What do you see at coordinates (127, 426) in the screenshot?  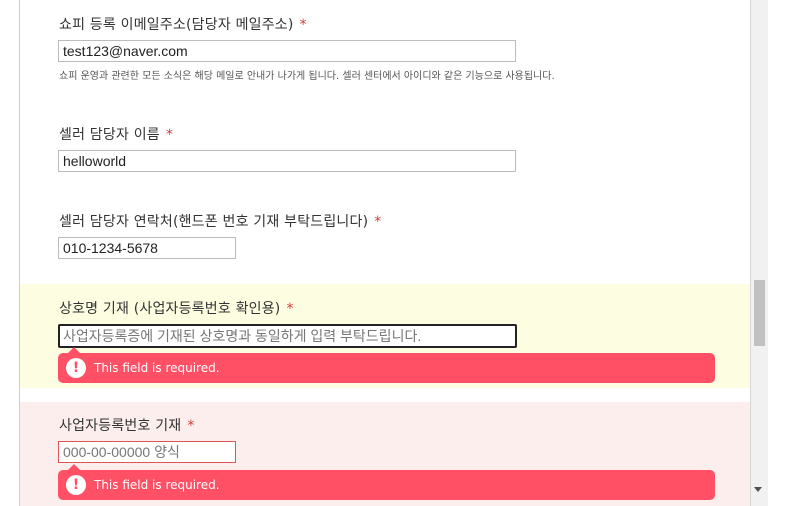 I see `business-number-label: 사업자등록번호 기재 *` at bounding box center [127, 426].